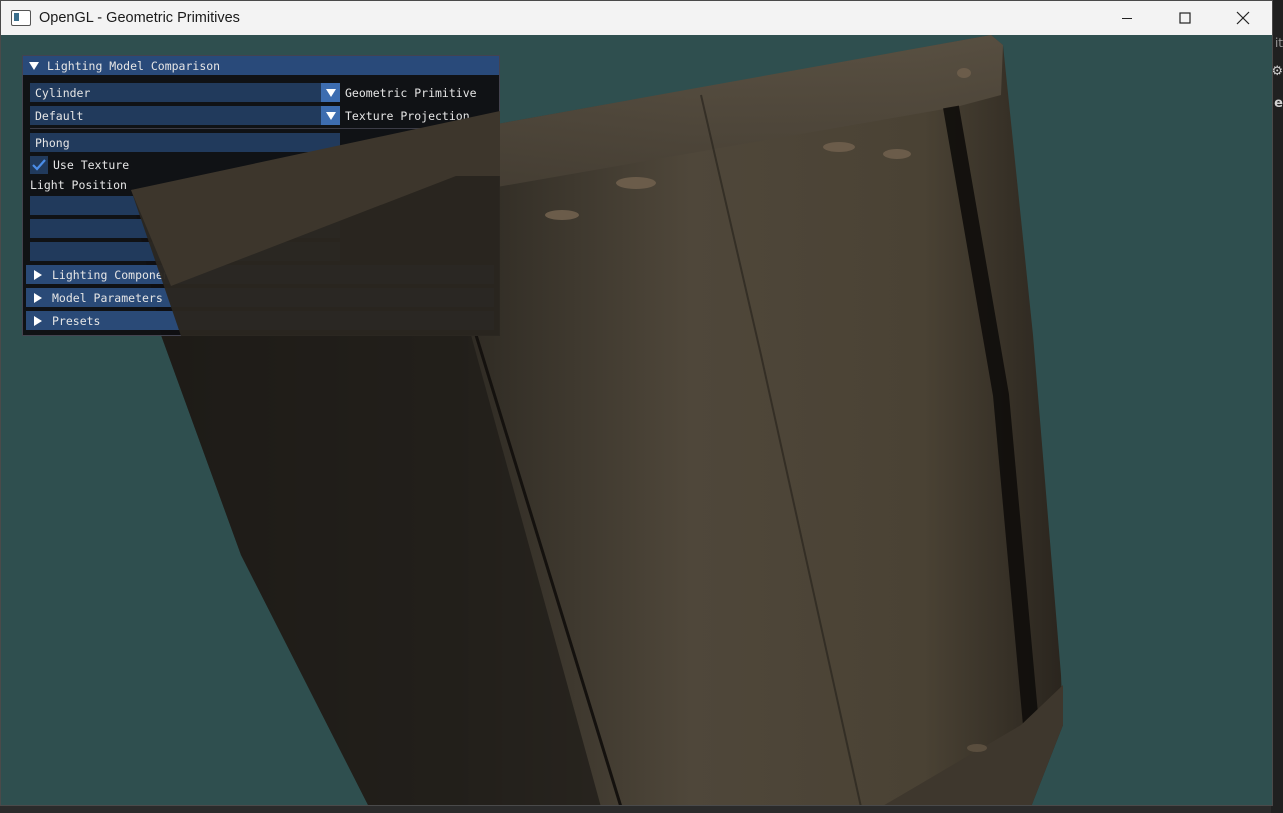 The width and height of the screenshot is (1283, 813). What do you see at coordinates (261, 65) in the screenshot?
I see `panel-title-bar: Lighting Model Comparison` at bounding box center [261, 65].